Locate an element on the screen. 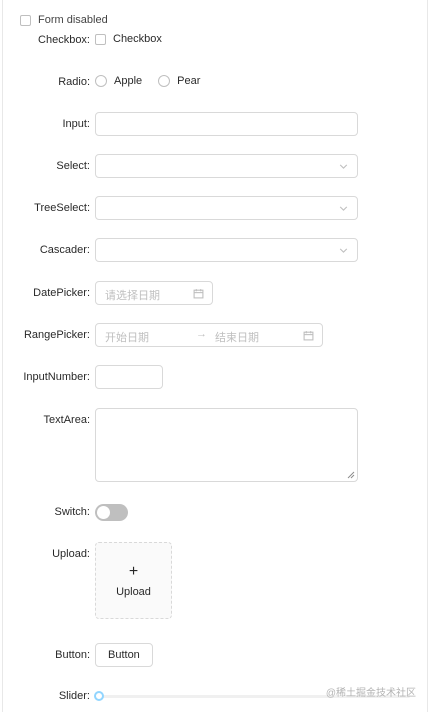  inputnumber-row: InputNumber: is located at coordinates (215, 377).